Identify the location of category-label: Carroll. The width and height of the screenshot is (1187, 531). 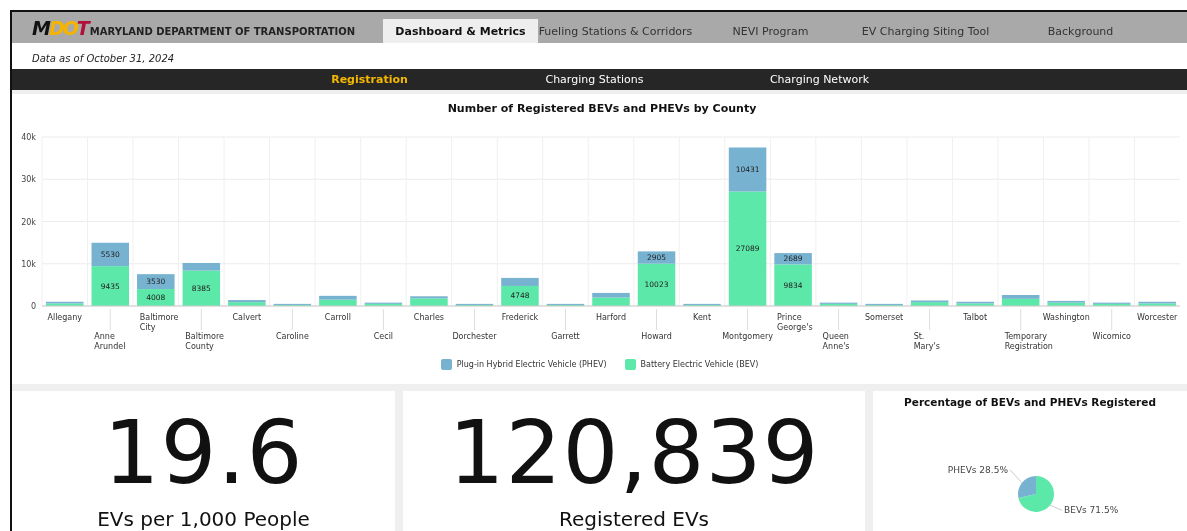
(337, 317).